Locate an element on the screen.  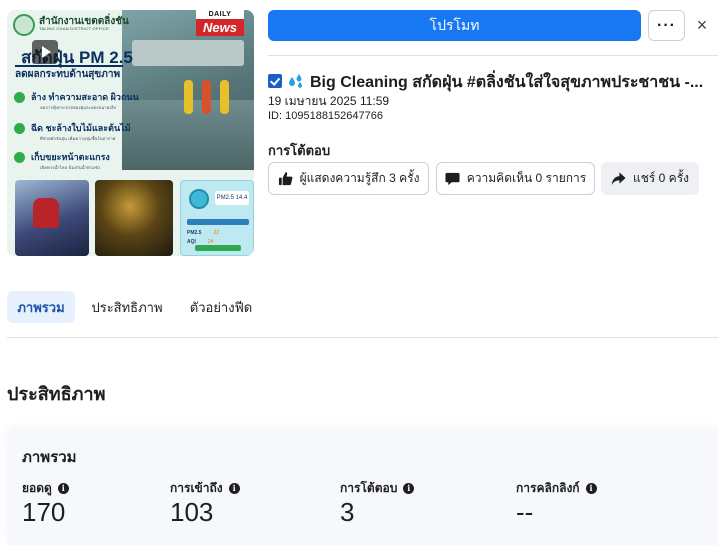
badge-top: DAILY is located at coordinates (220, 14).